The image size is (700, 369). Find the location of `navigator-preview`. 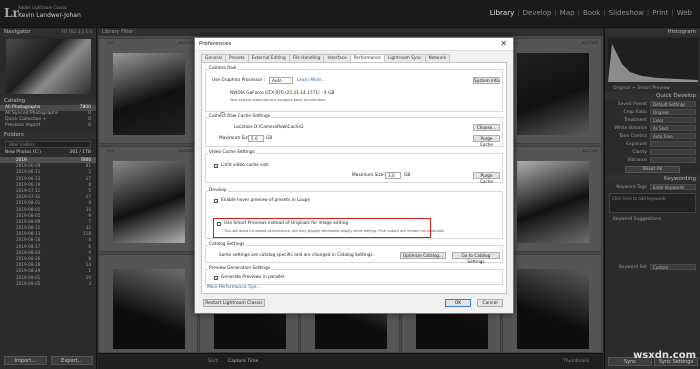

navigator-preview is located at coordinates (48, 66).